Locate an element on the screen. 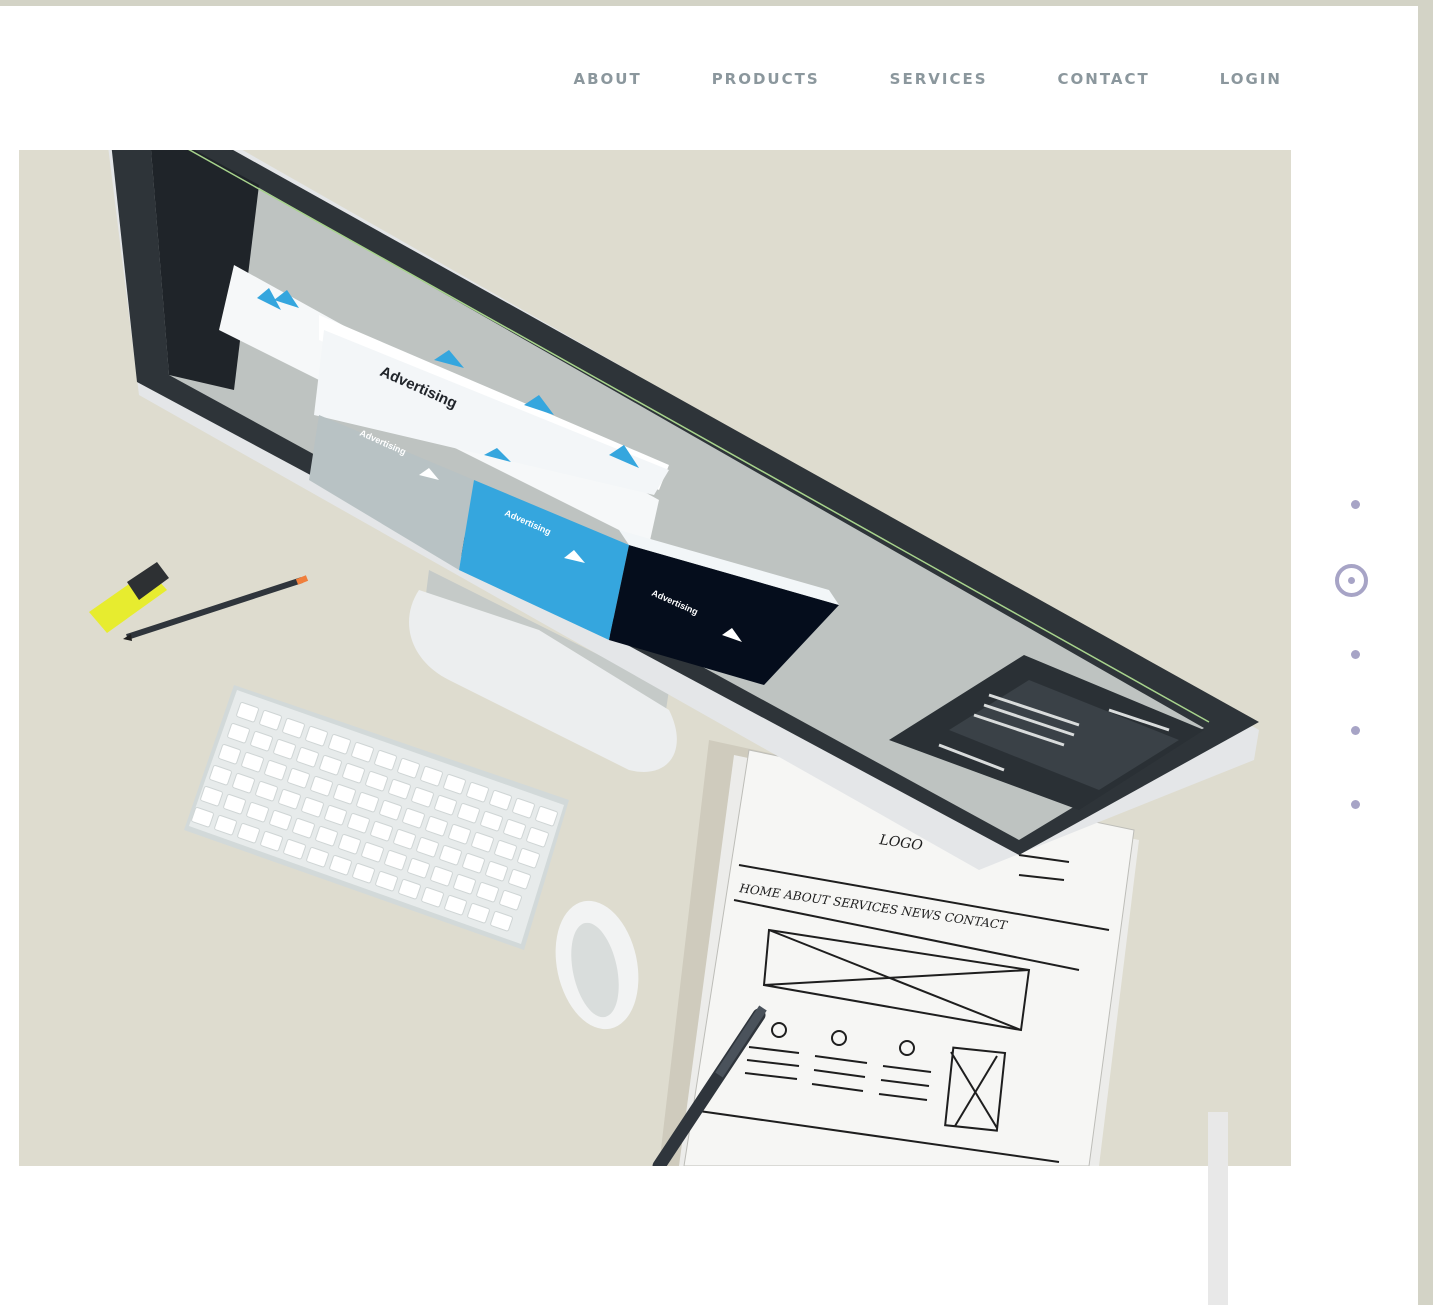 The height and width of the screenshot is (1305, 1433). main-nav: ABOUT PRODUCTS SERVICES CONTACT LOGIN is located at coordinates (892, 79).